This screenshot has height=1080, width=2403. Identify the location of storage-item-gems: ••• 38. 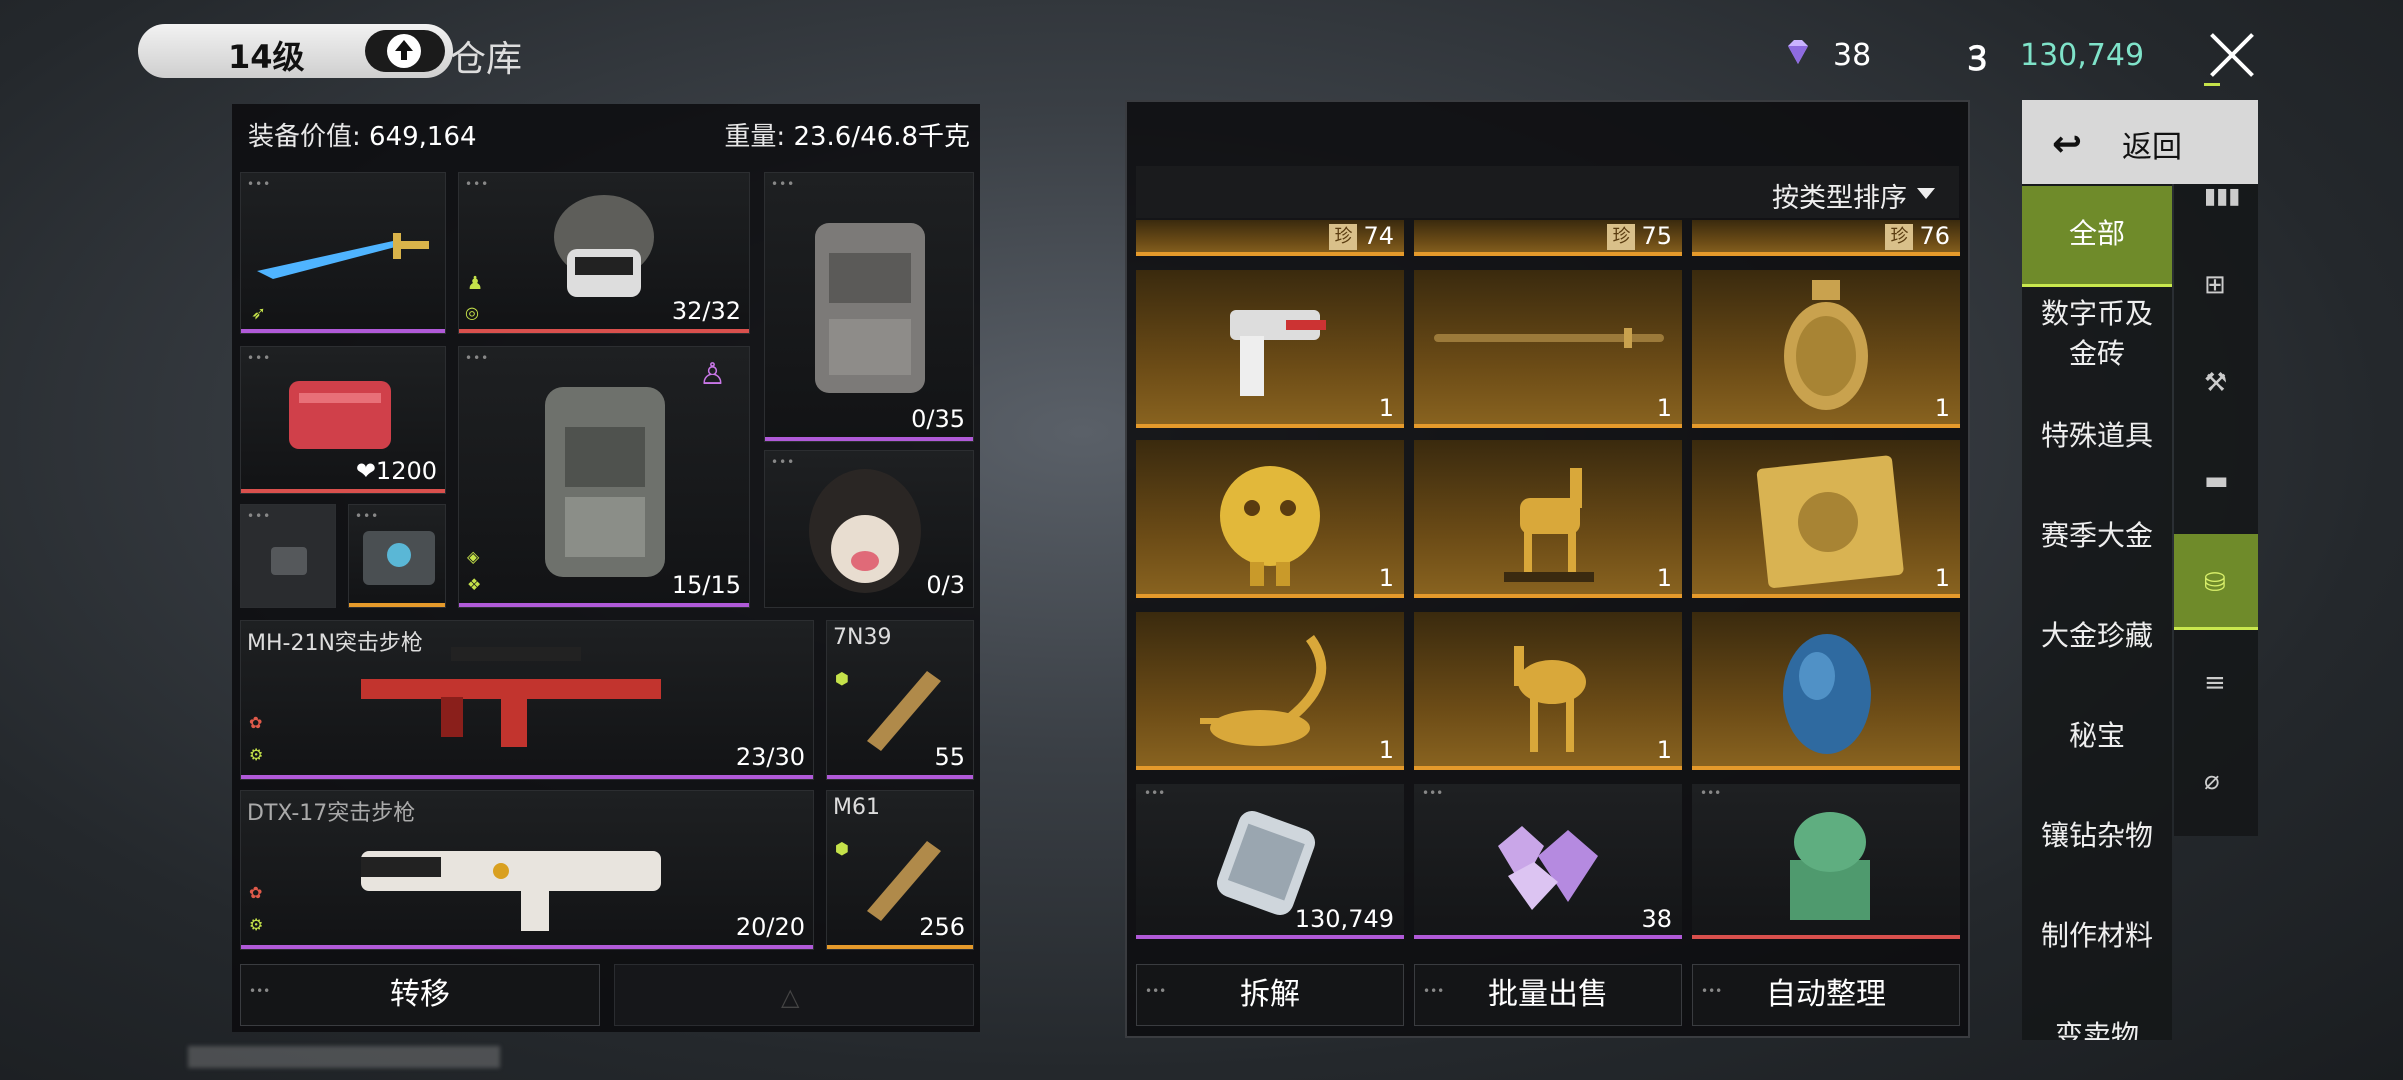
(1548, 861).